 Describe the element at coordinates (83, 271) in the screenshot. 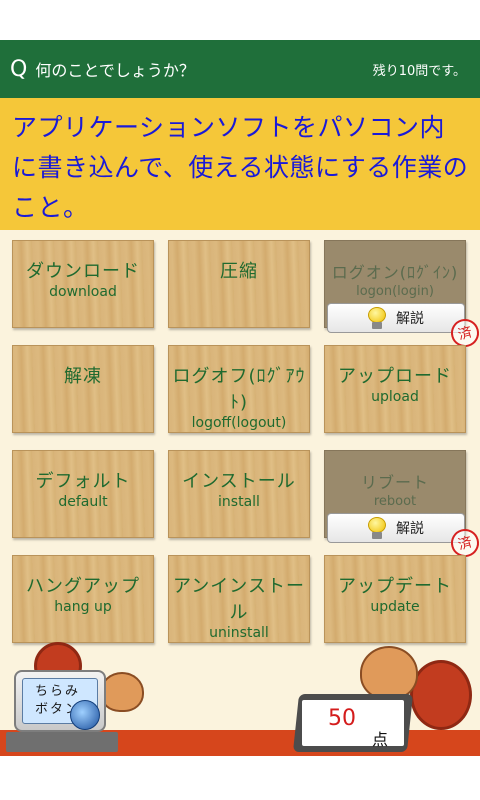

I see `tile-label-jp: ダウンロード` at that location.